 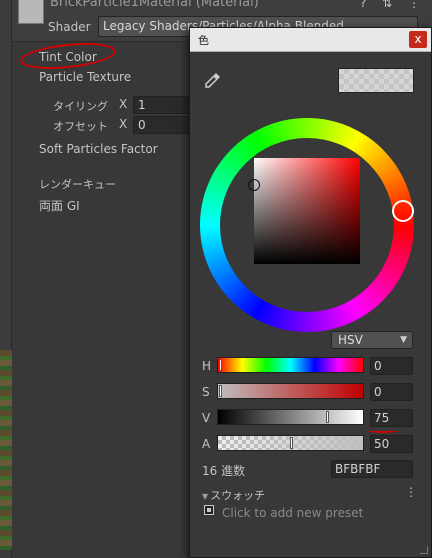 I want to click on h-value-field: 0, so click(x=391, y=366).